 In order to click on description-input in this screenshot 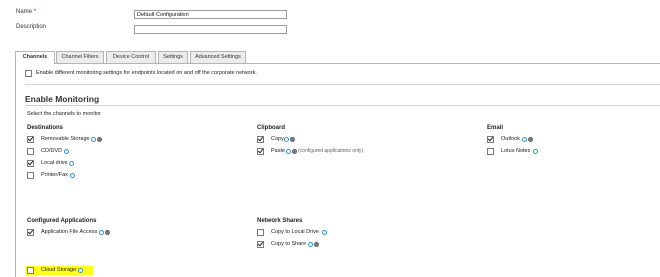, I will do `click(210, 29)`.